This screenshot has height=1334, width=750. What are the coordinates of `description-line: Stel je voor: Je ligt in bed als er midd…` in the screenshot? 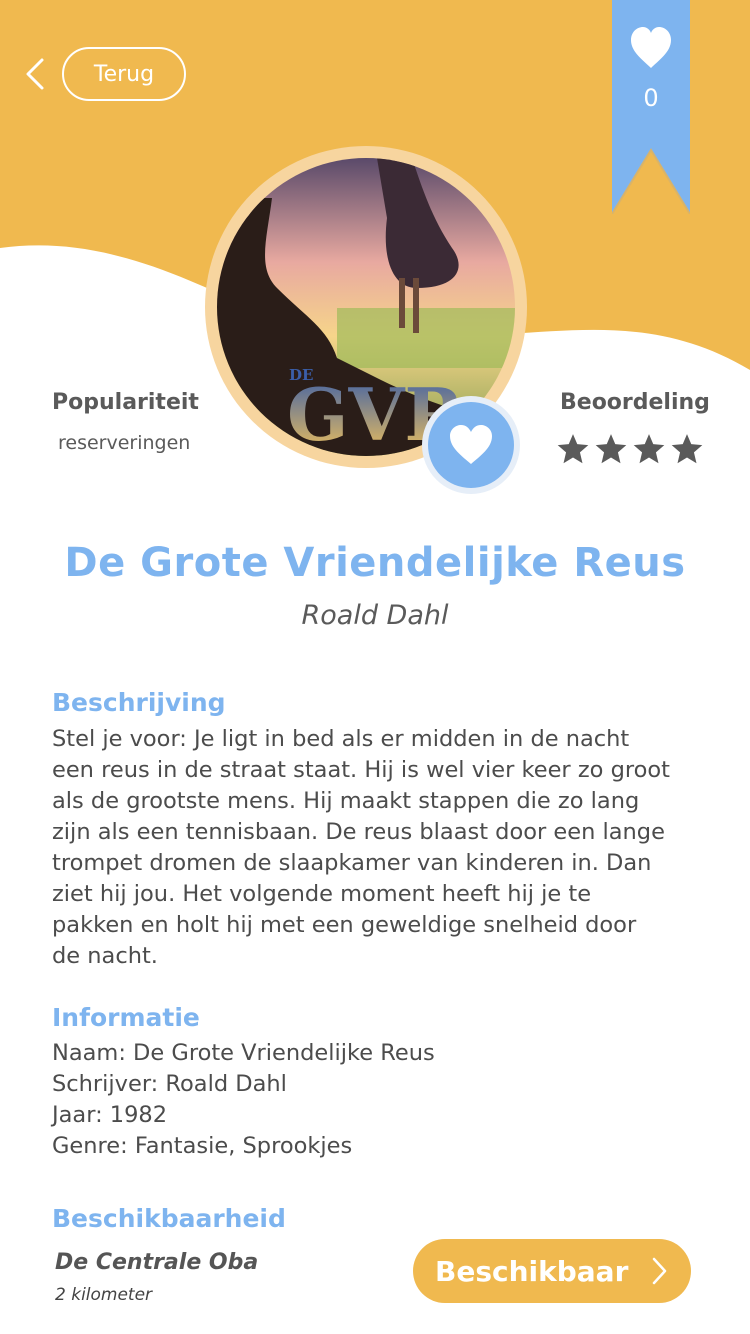 It's located at (341, 739).